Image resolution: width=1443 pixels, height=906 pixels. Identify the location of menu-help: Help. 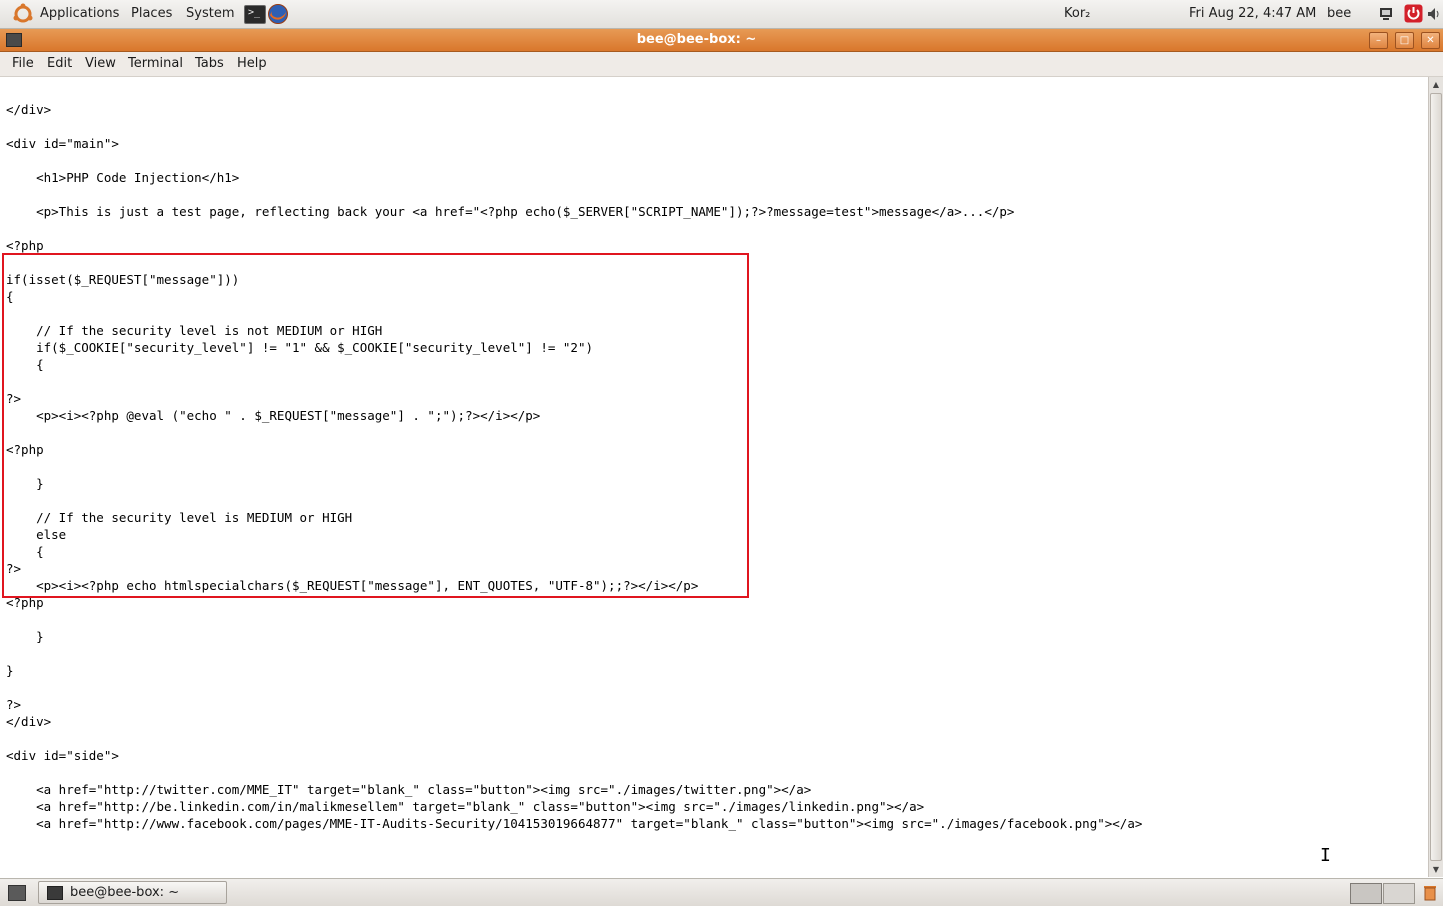
(252, 63).